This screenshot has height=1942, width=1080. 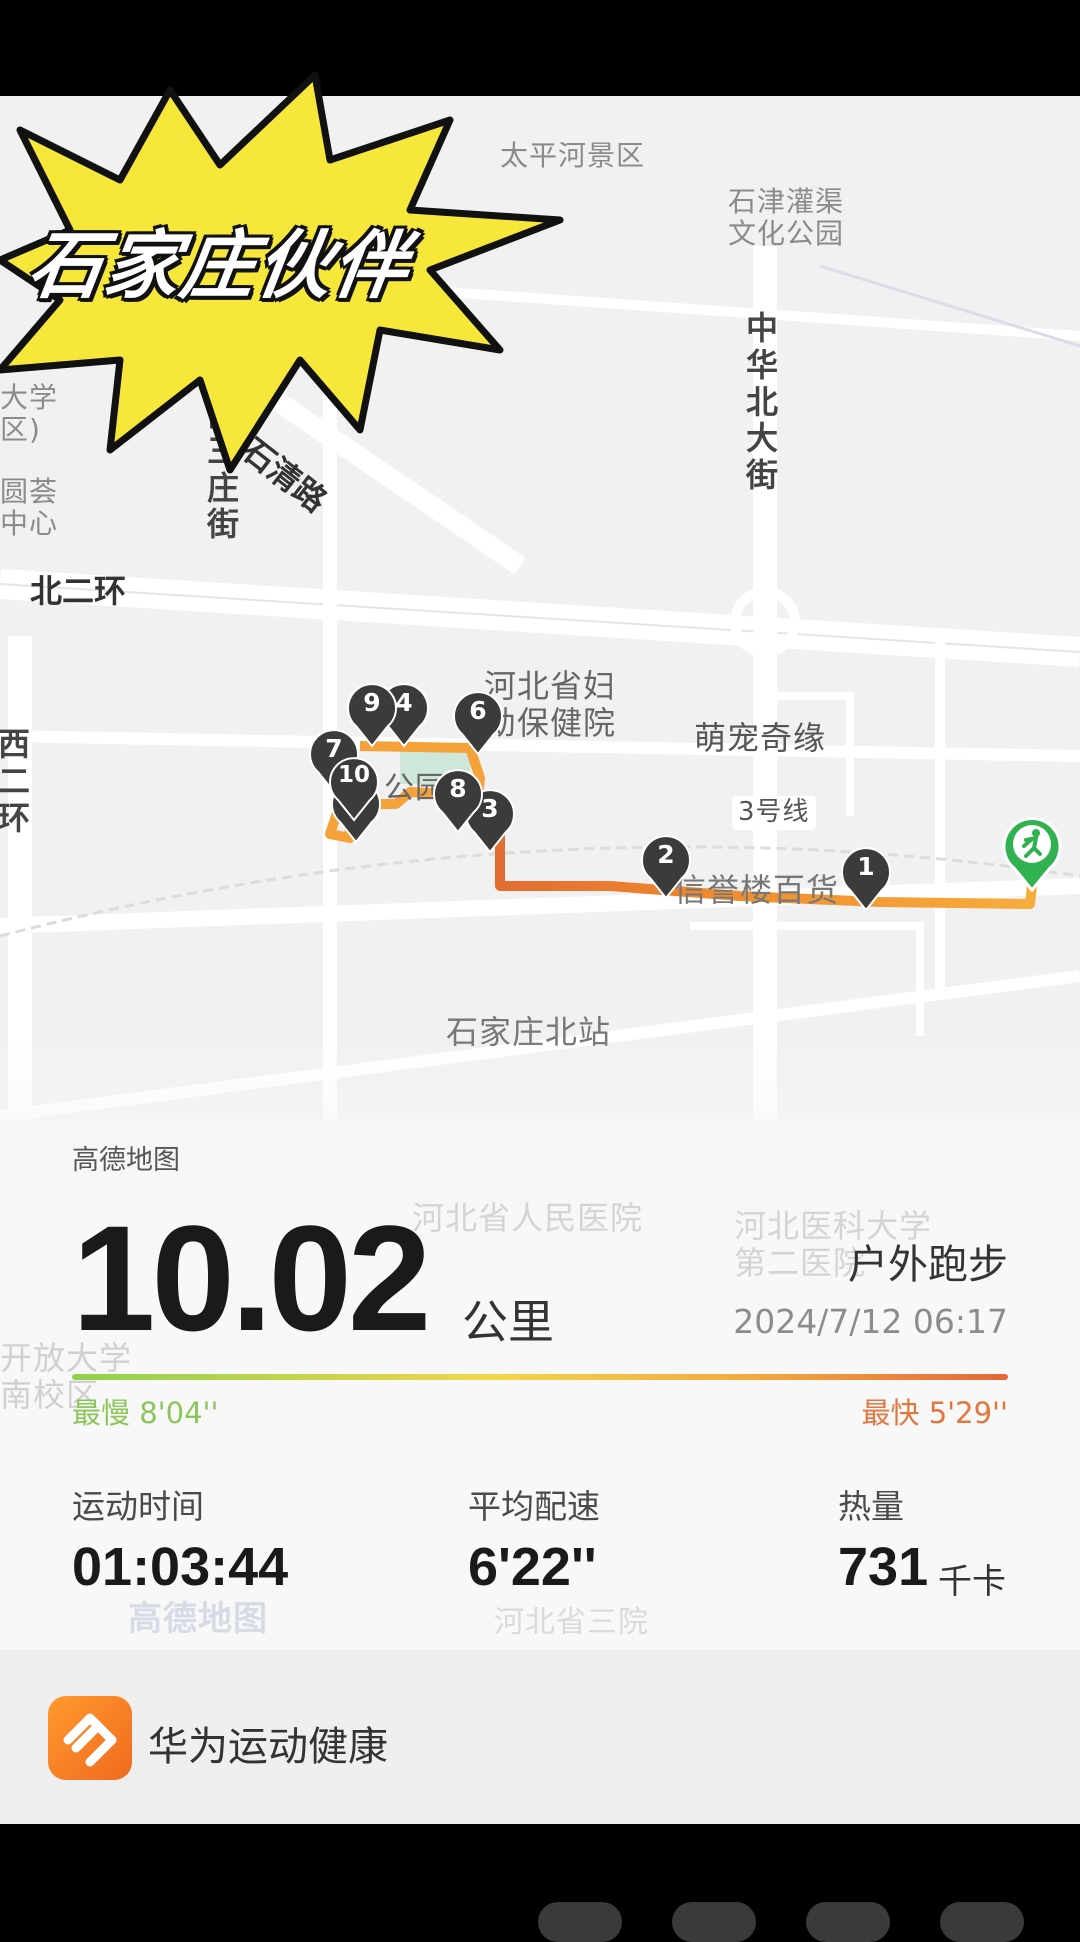 I want to click on map-label-beierhuan: 北二环, so click(x=78, y=591).